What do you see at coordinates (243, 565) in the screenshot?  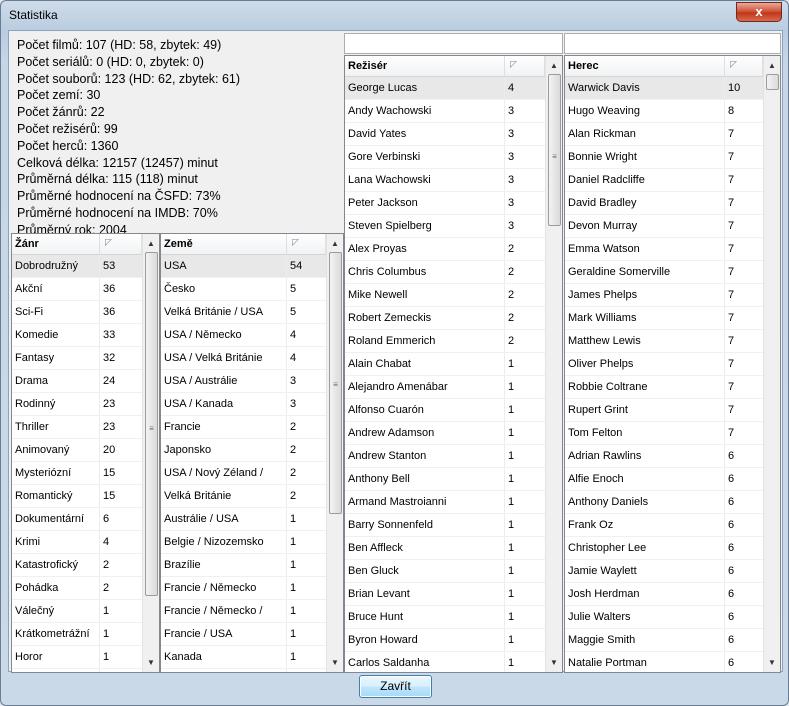 I see `countries-row: Brazílie 1` at bounding box center [243, 565].